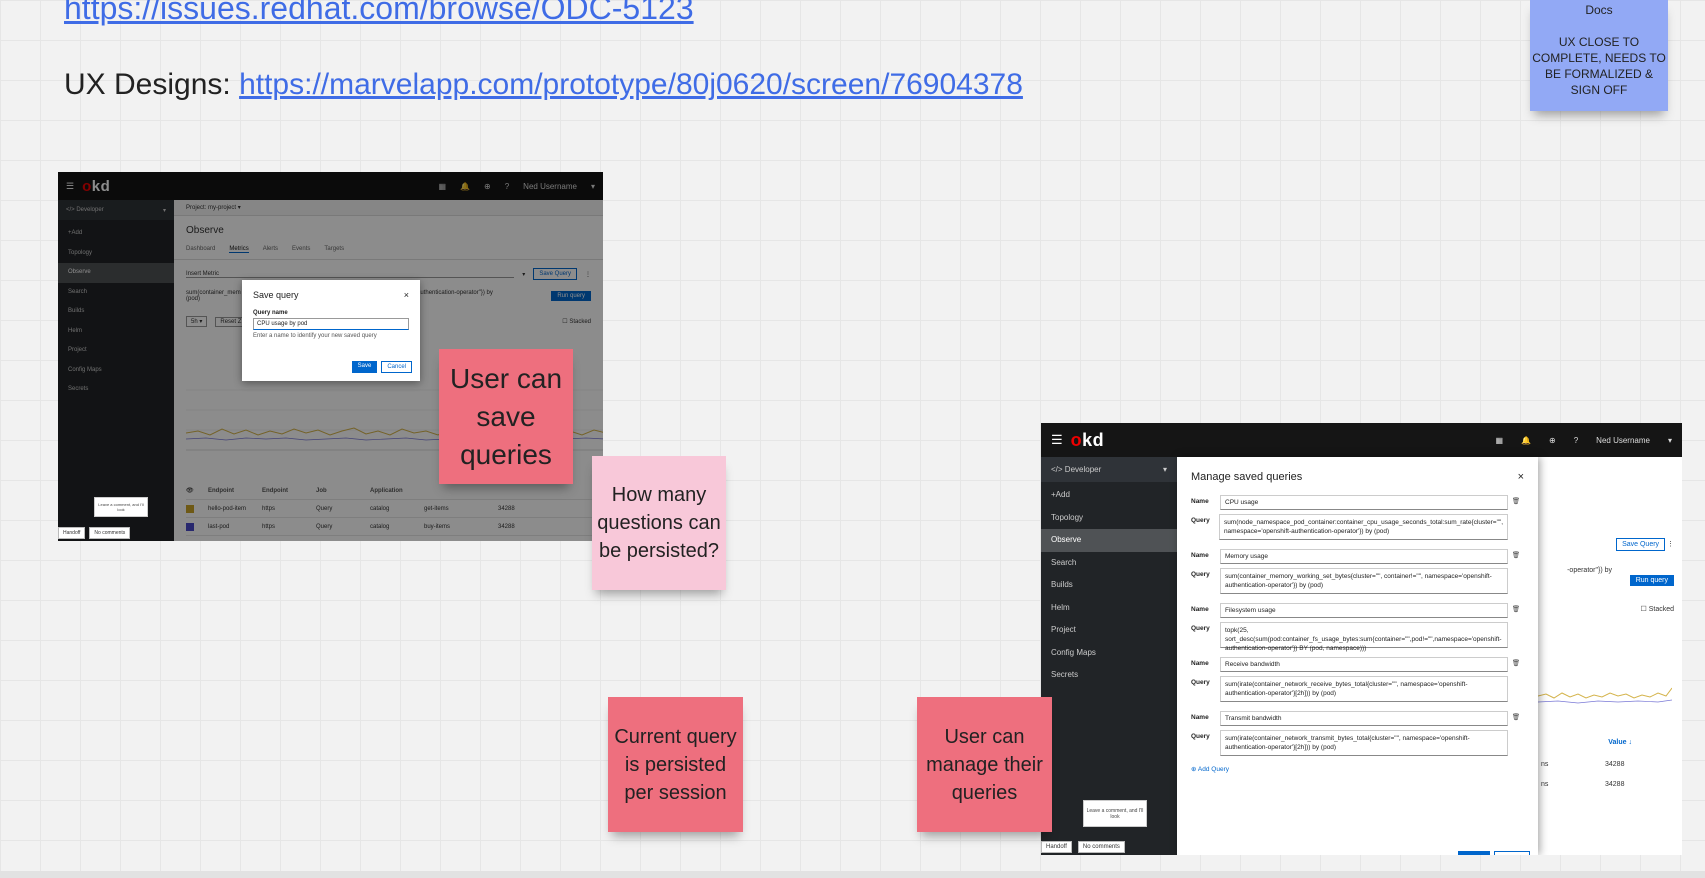  What do you see at coordinates (675, 764) in the screenshot?
I see `sticky-note-current-query: Current query is persisted per session` at bounding box center [675, 764].